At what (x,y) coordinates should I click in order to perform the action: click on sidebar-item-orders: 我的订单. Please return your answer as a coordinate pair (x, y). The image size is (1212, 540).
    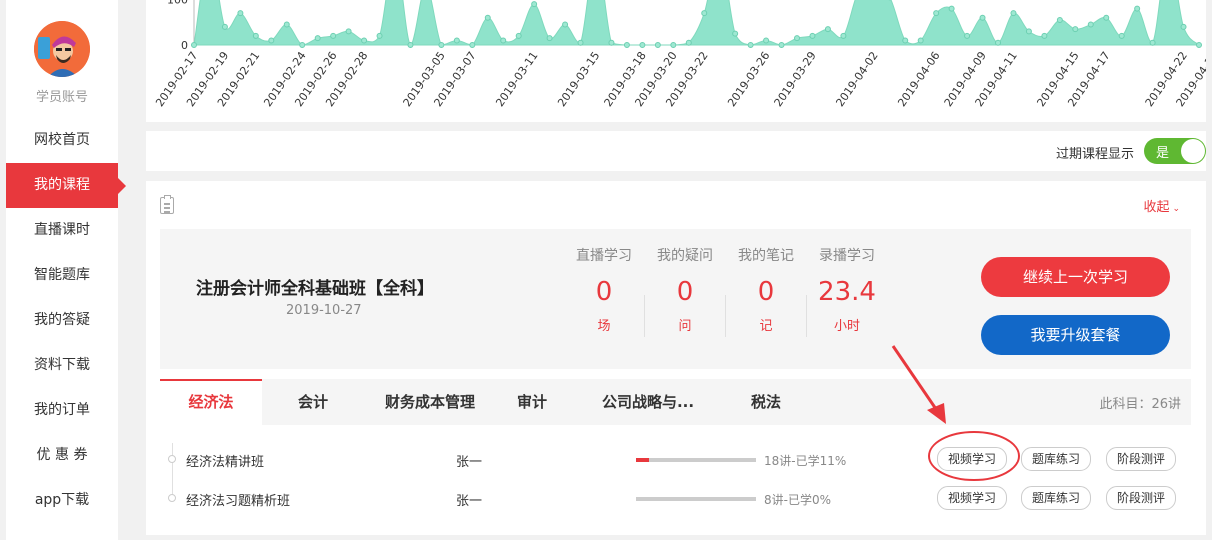
    Looking at the image, I should click on (62, 410).